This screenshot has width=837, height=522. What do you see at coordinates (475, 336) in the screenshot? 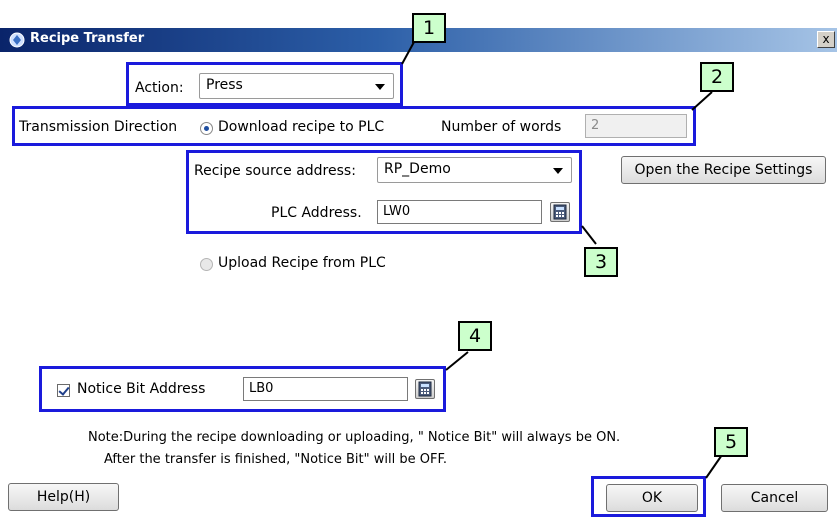
I see `callout-4: 4` at bounding box center [475, 336].